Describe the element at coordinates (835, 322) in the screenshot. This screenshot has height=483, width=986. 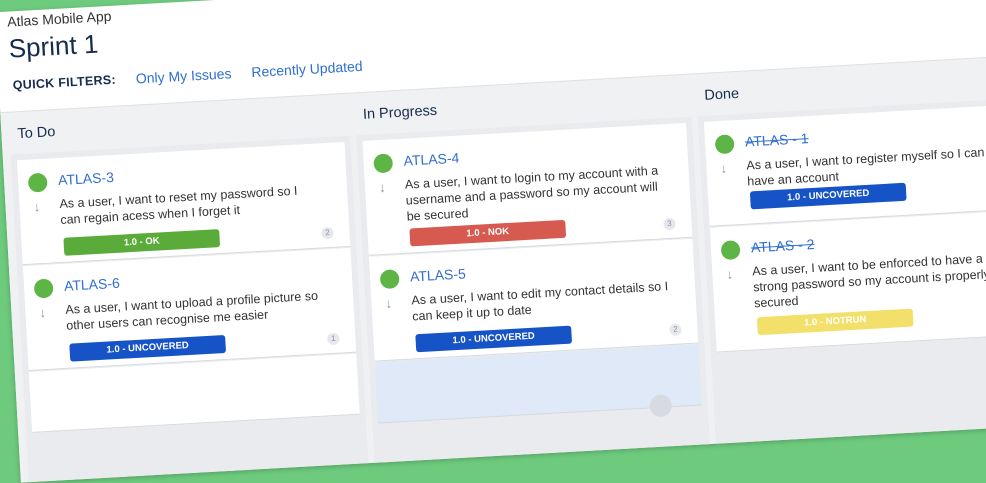
I see `test-status-badge: 1.0 - NOTRUN` at that location.